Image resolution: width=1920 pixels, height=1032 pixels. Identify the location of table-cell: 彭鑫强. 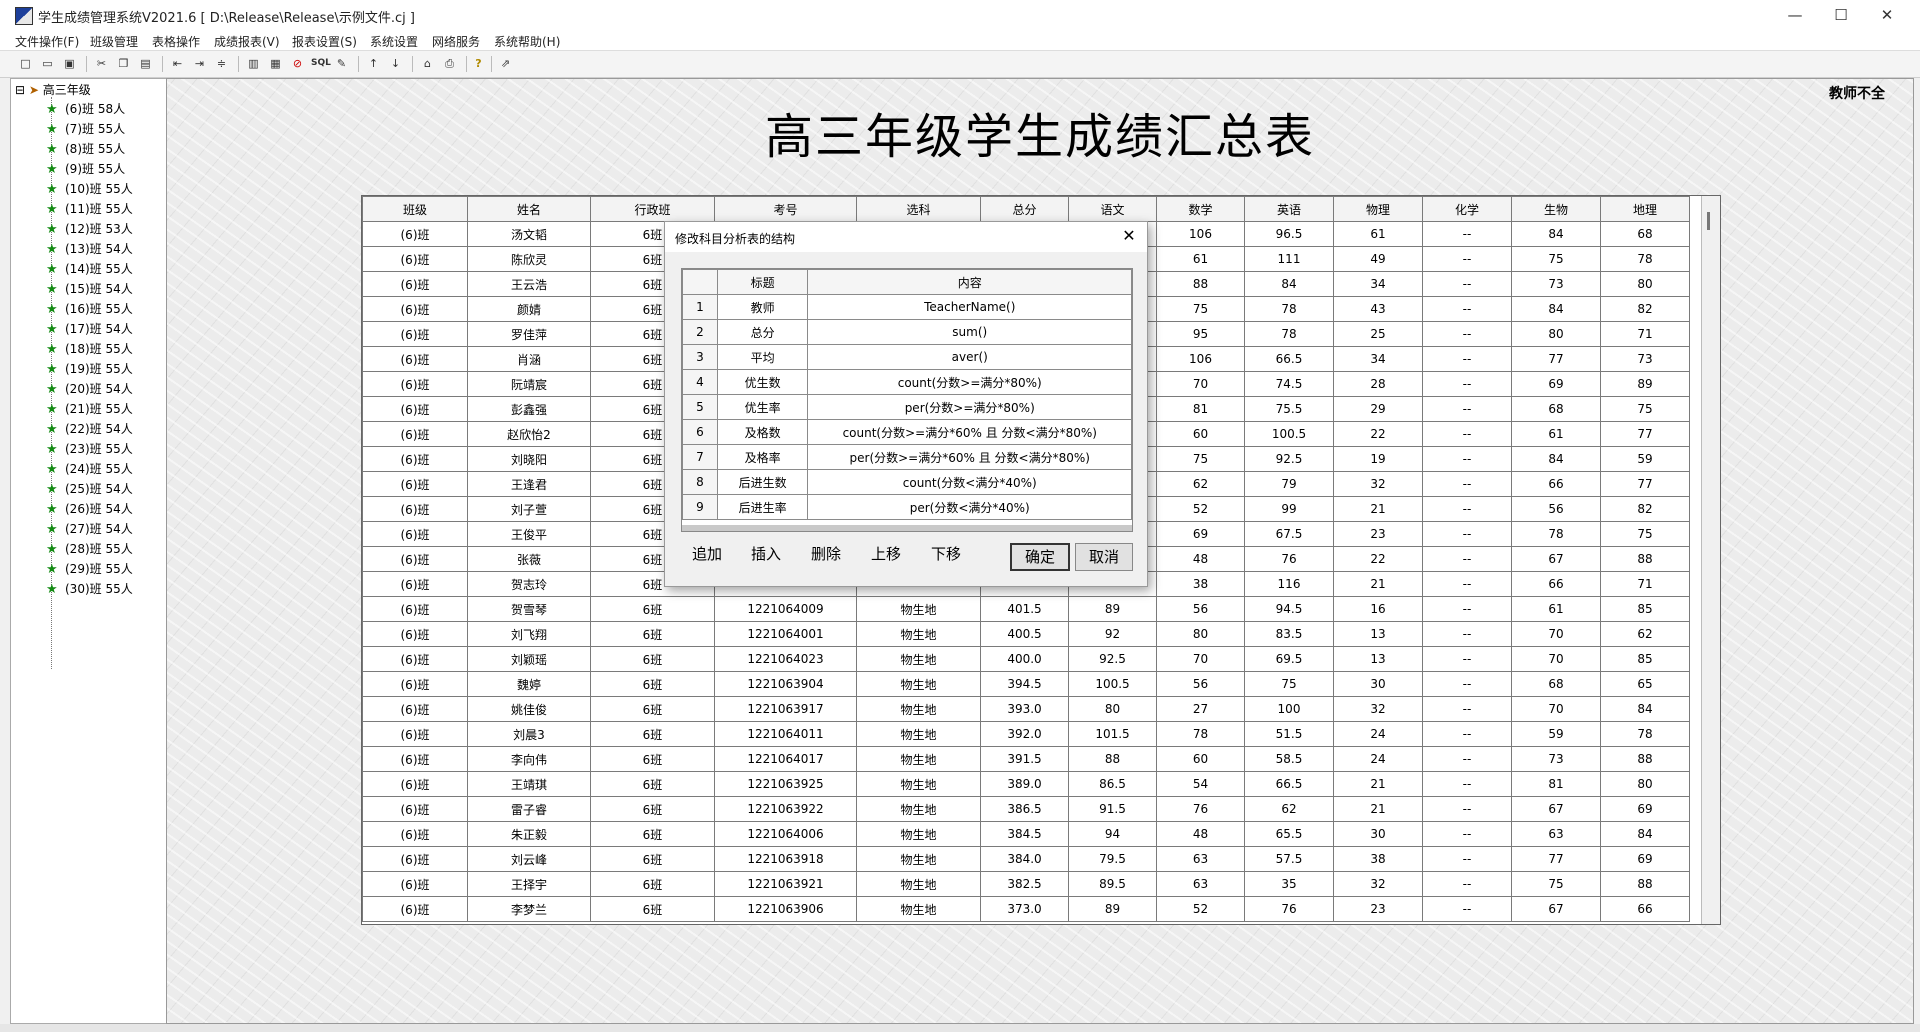
(529, 409).